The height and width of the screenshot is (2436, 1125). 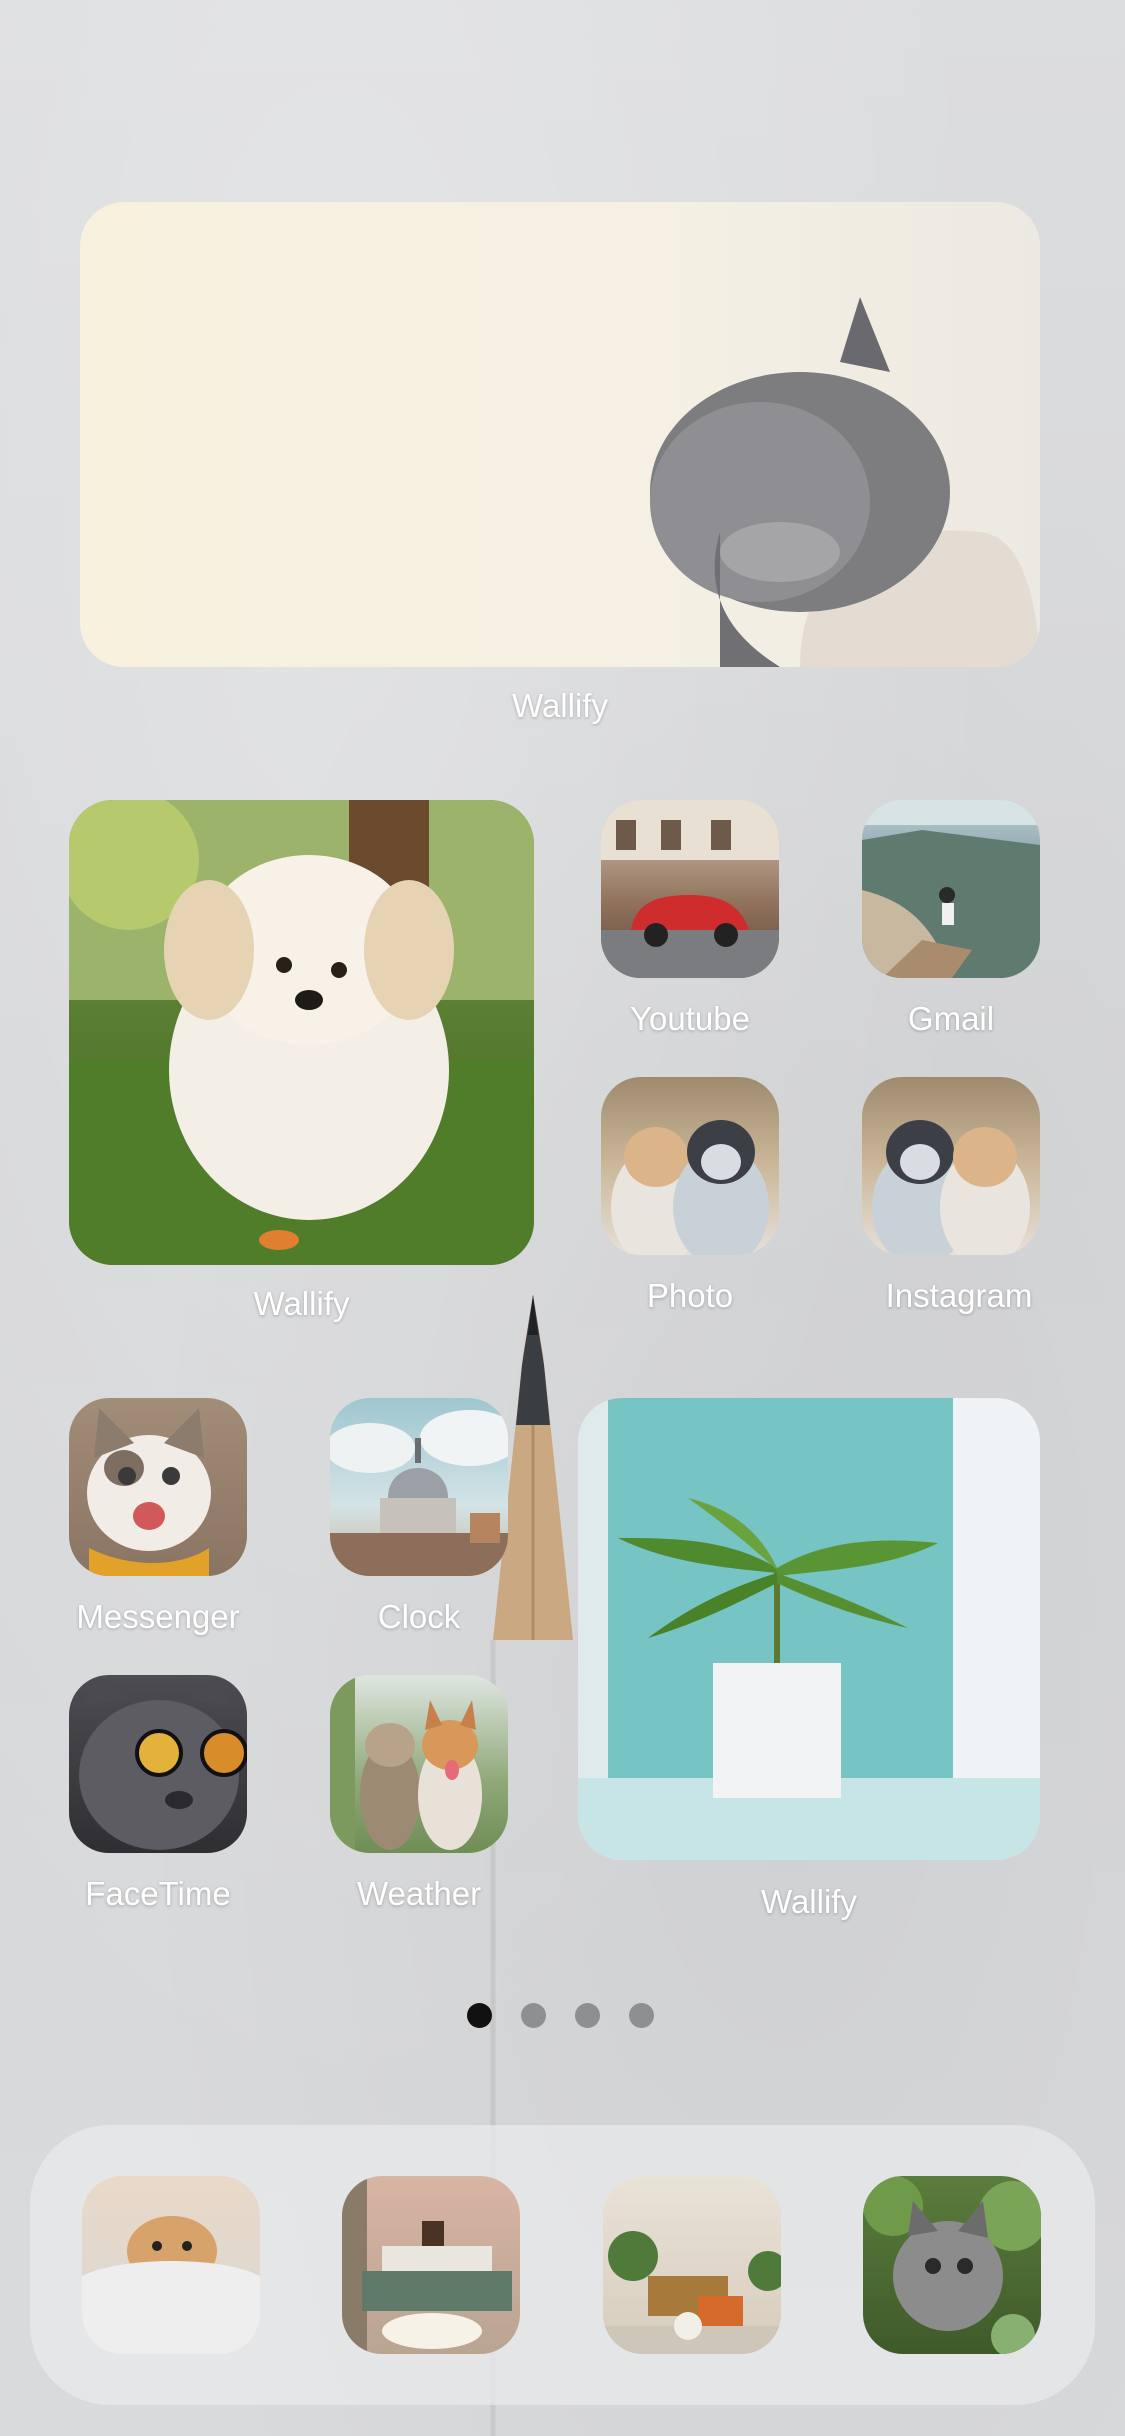 What do you see at coordinates (692, 2292) in the screenshot?
I see `living-room-image` at bounding box center [692, 2292].